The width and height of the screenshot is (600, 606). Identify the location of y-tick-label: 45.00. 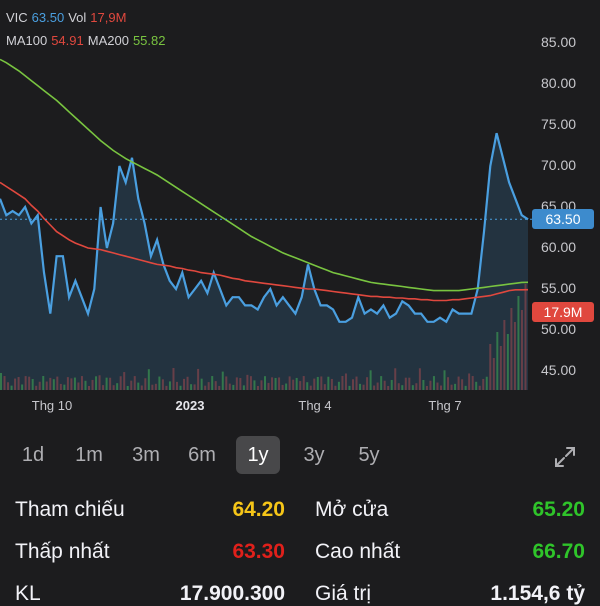
(559, 370).